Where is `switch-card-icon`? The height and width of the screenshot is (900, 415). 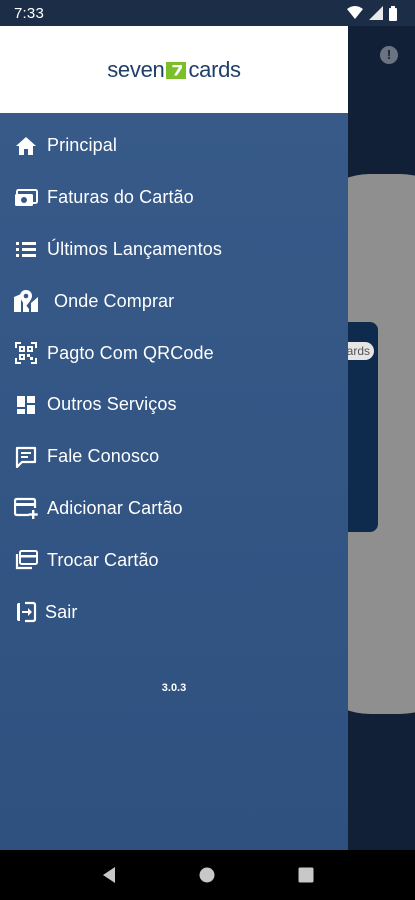
switch-card-icon is located at coordinates (26, 560).